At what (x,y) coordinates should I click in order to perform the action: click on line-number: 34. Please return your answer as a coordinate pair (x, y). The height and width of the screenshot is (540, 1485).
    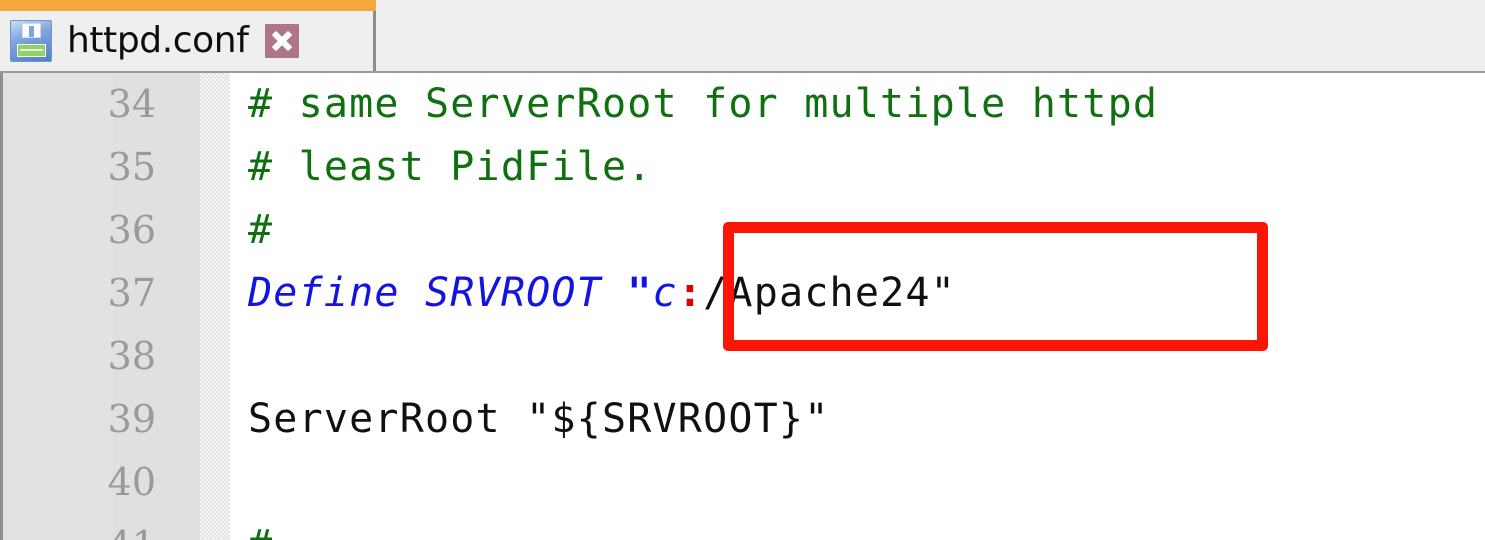
    Looking at the image, I should click on (131, 104).